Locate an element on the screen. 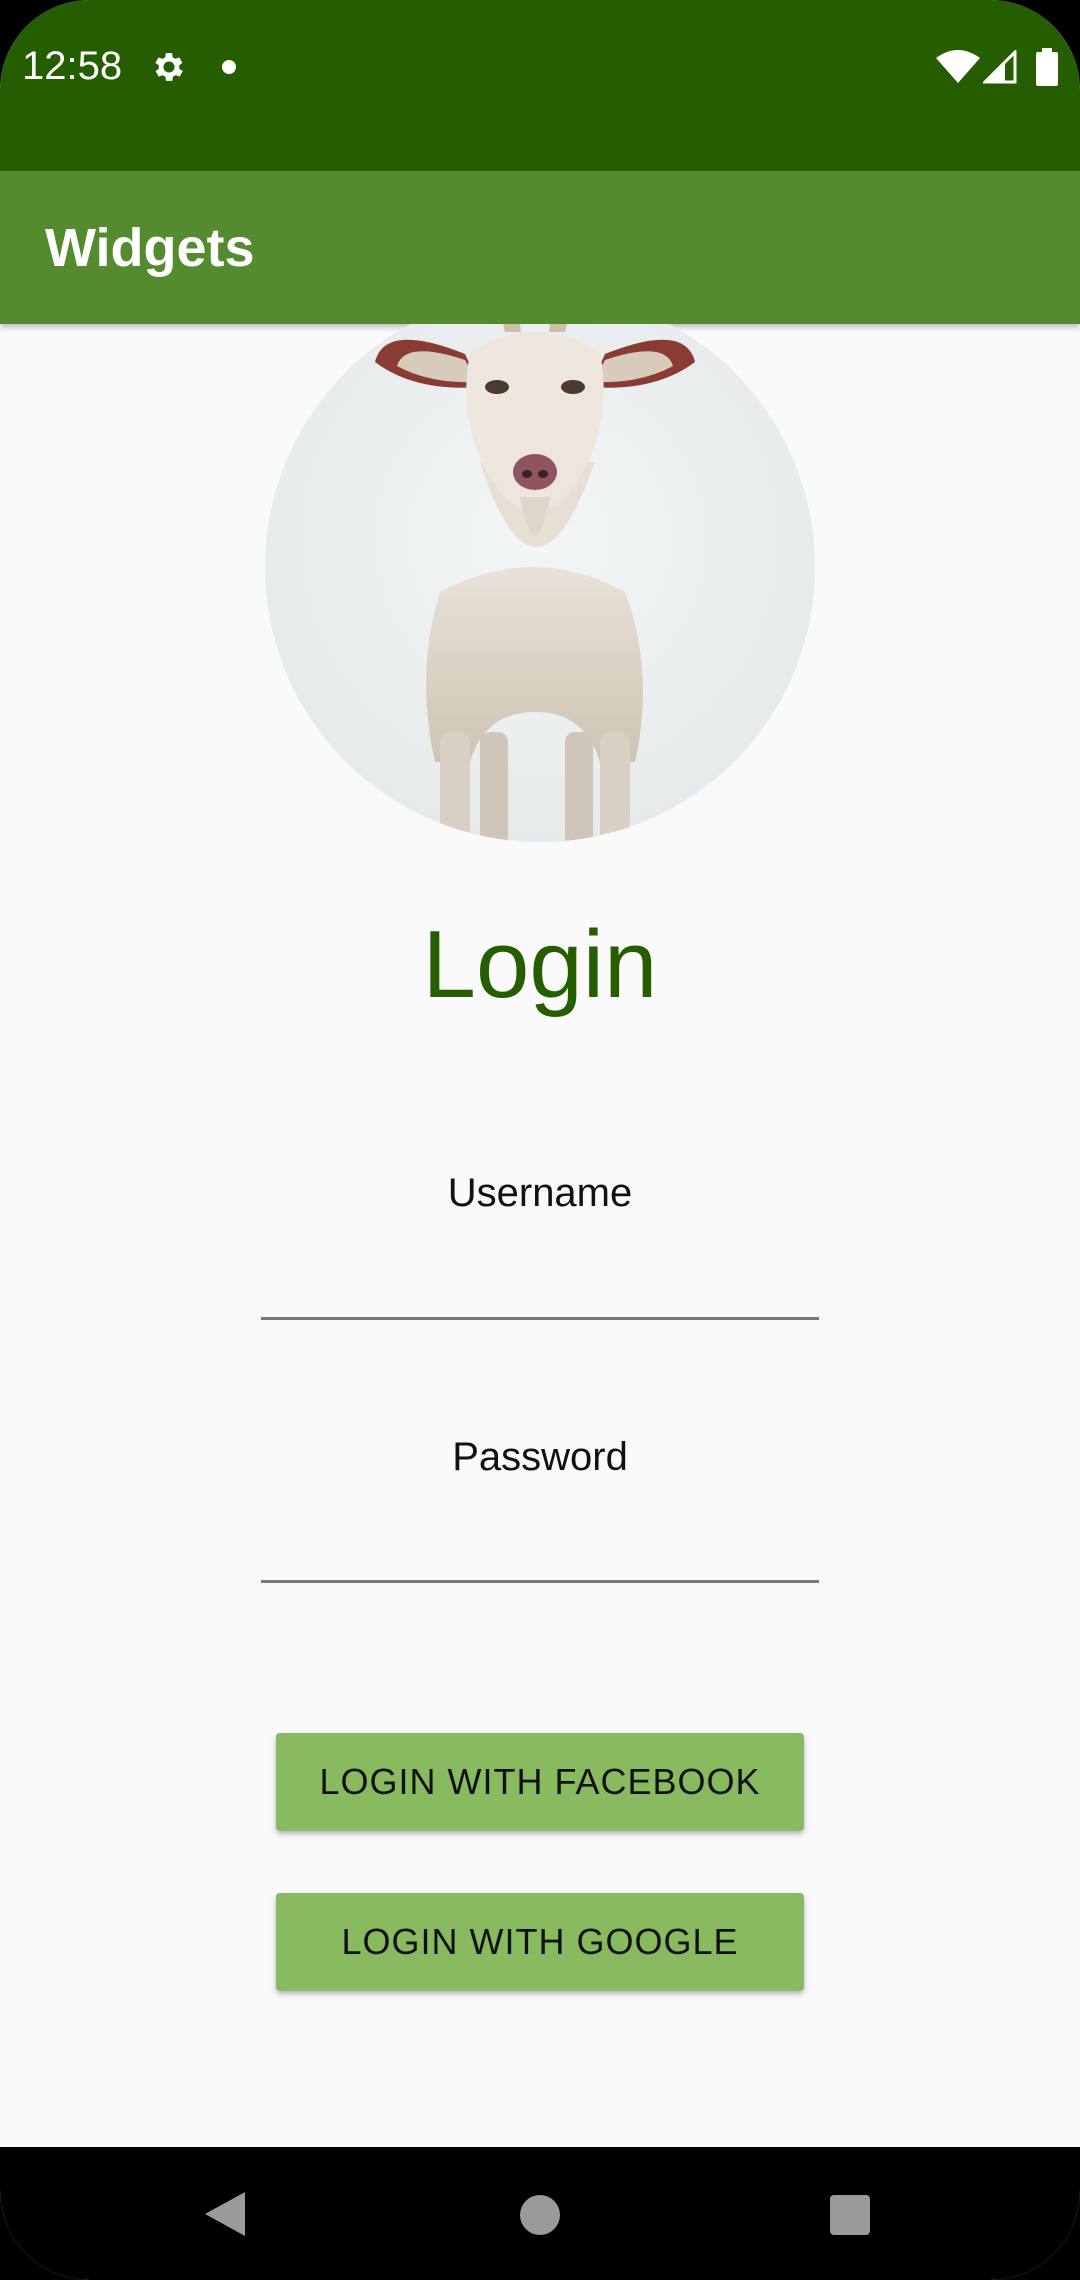 Image resolution: width=1080 pixels, height=2280 pixels. app-bar: Widgets is located at coordinates (540, 247).